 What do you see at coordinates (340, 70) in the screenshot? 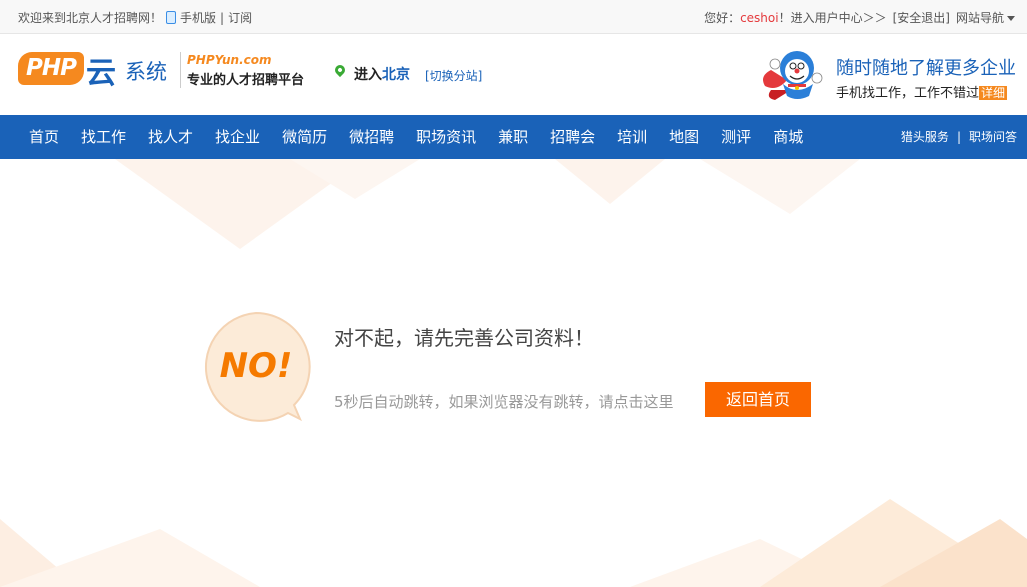
I see `location-pin-icon` at bounding box center [340, 70].